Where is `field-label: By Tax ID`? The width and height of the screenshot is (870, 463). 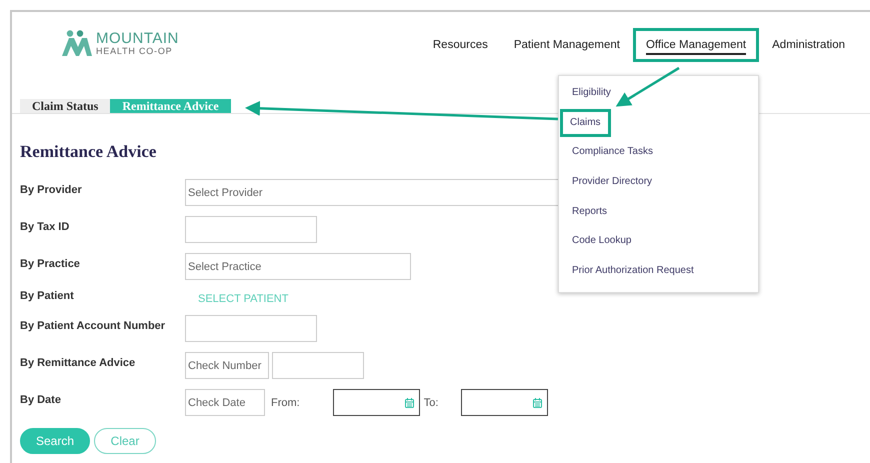
field-label: By Tax ID is located at coordinates (45, 226).